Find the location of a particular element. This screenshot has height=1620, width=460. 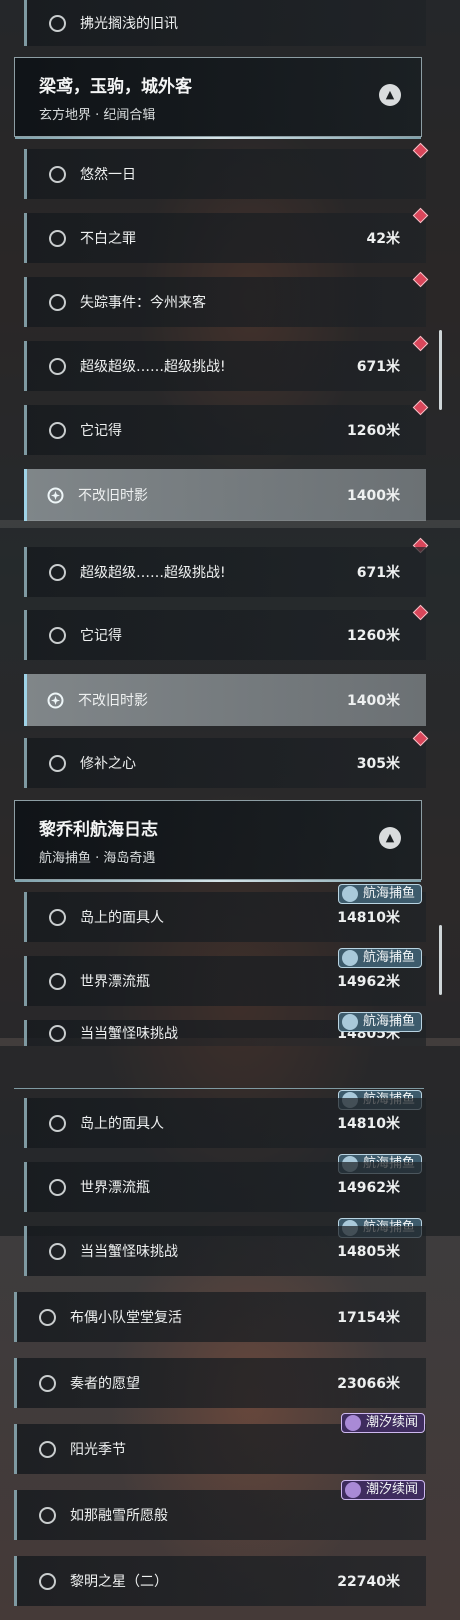

quest-title: 失踪事件：今州来客 is located at coordinates (143, 303).